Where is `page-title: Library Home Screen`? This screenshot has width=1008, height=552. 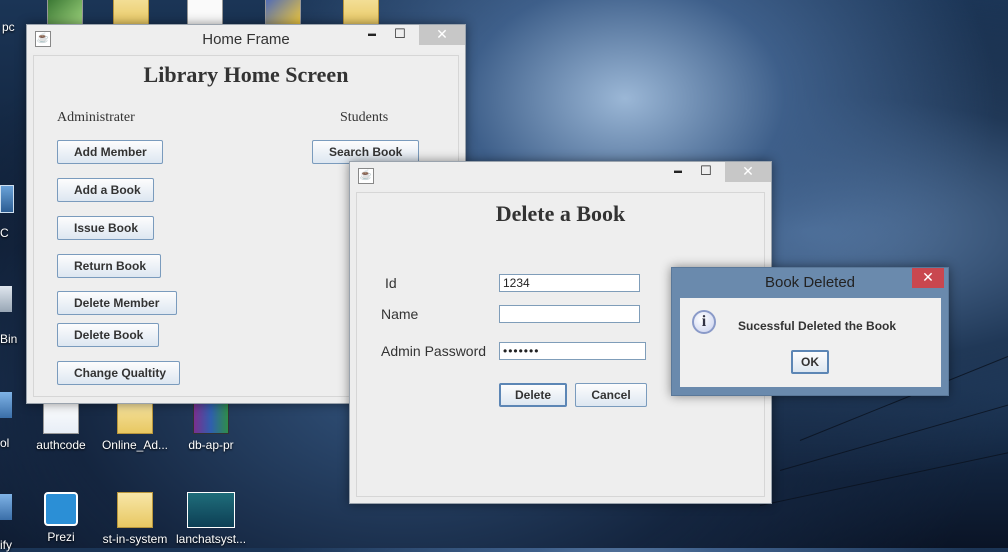
page-title: Library Home Screen is located at coordinates (246, 74).